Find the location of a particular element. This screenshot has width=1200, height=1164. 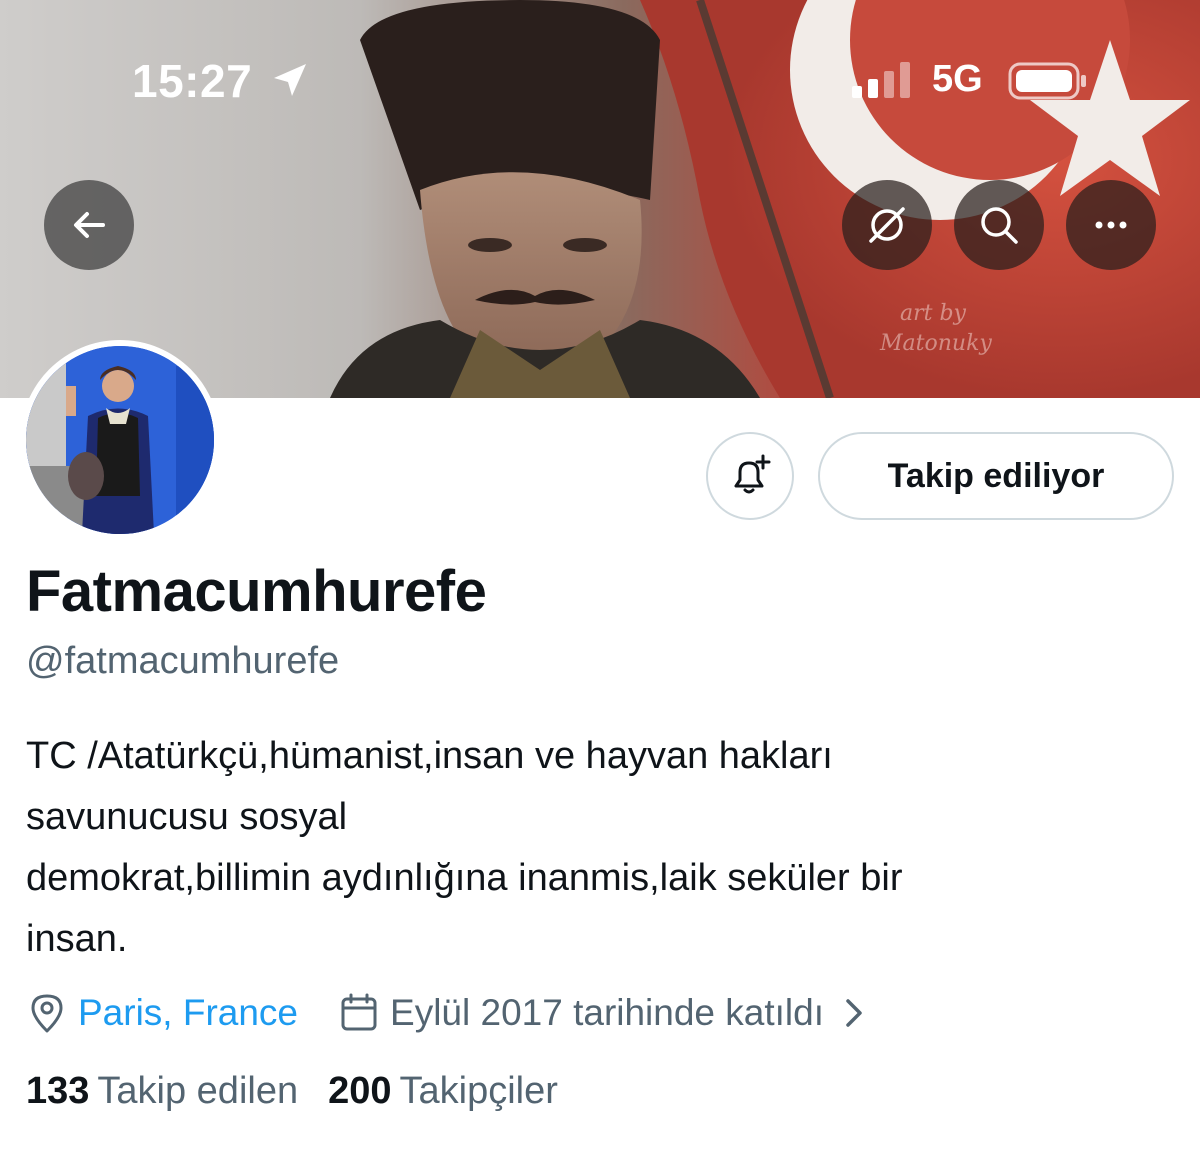

location-pin-icon is located at coordinates (47, 1013).